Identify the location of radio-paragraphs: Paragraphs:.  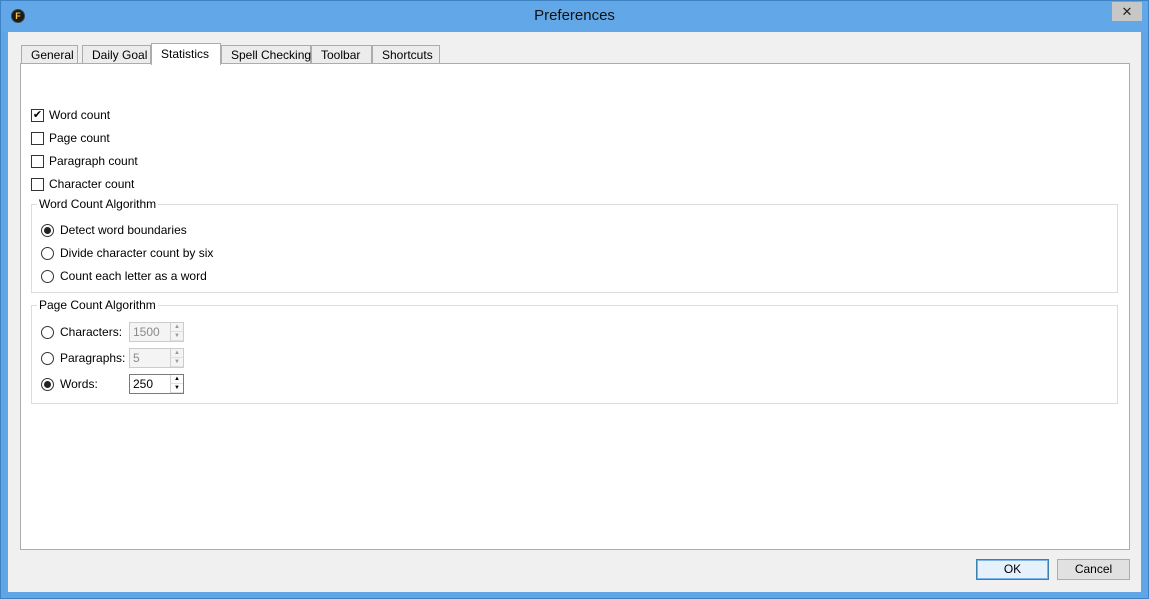
(83, 358).